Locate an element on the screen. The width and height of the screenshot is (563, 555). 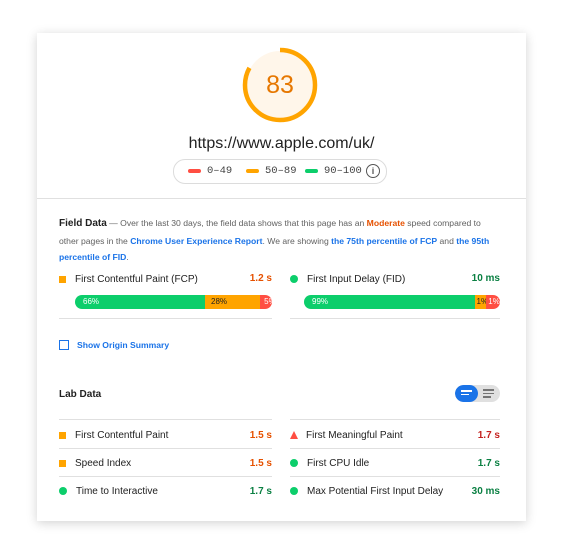
lab-metric-tti-value: 1.7 s is located at coordinates (260, 491).